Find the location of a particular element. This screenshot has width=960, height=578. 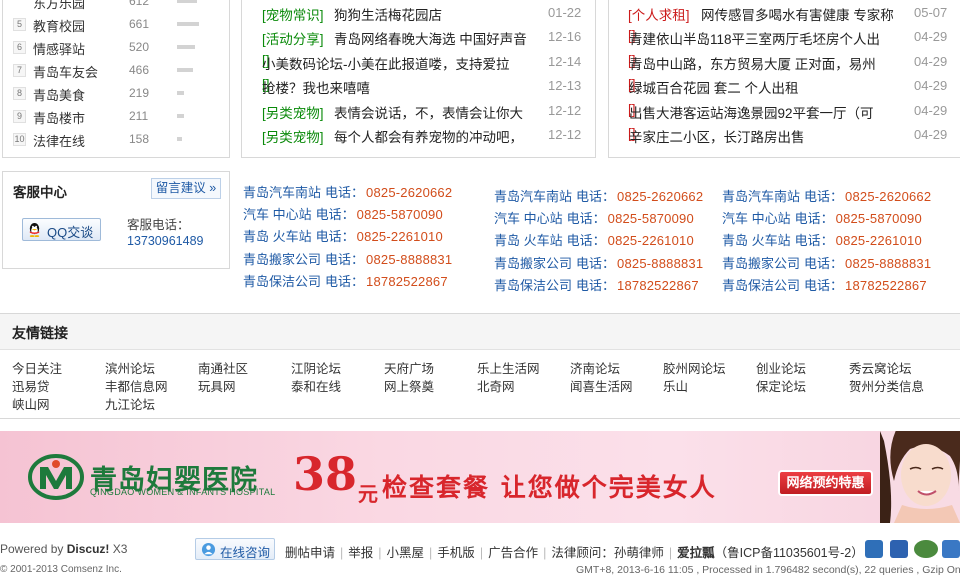

friend-link: 胶州网论坛 is located at coordinates (694, 367).